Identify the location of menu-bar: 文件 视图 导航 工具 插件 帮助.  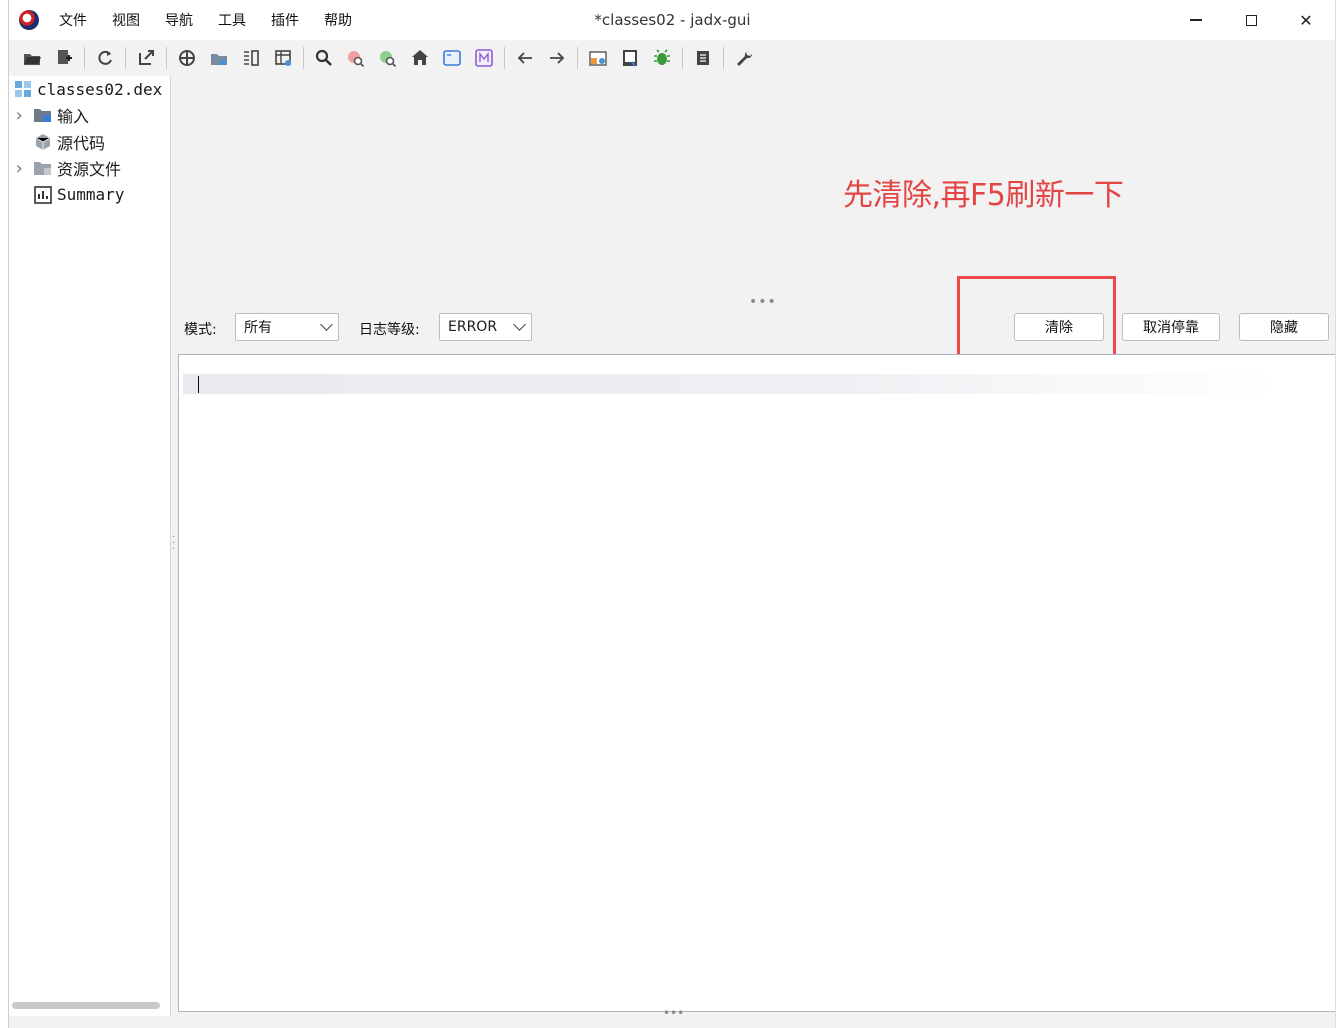
(218, 20).